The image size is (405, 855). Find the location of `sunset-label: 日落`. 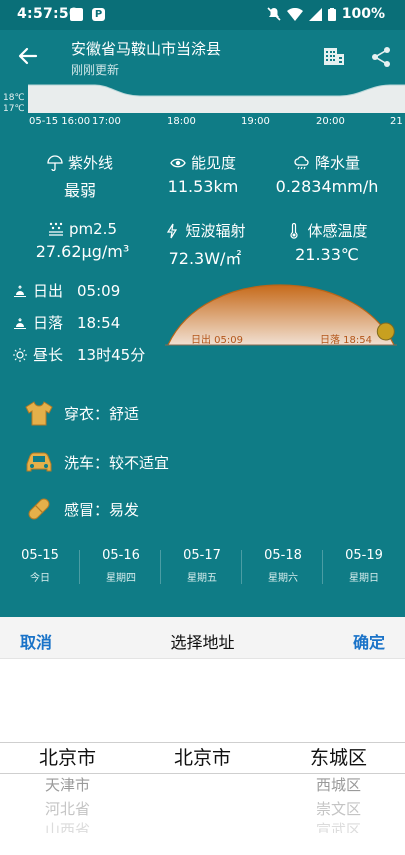

sunset-label: 日落 is located at coordinates (48, 323).